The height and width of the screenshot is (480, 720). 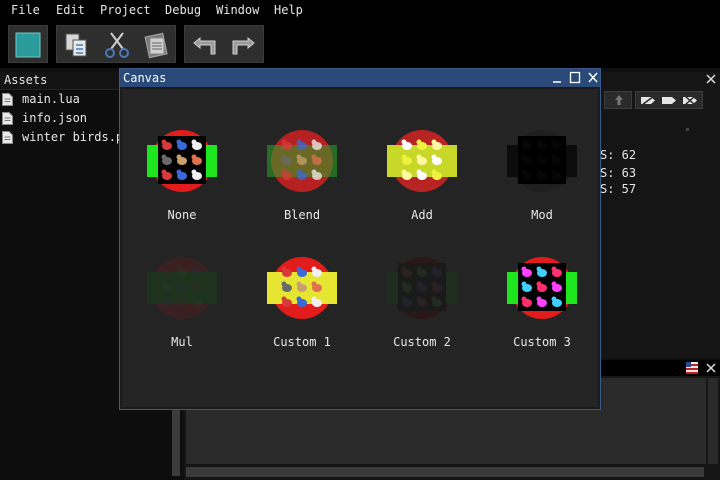 I want to click on blend-mode-sample: Custom 2, so click(x=422, y=310).